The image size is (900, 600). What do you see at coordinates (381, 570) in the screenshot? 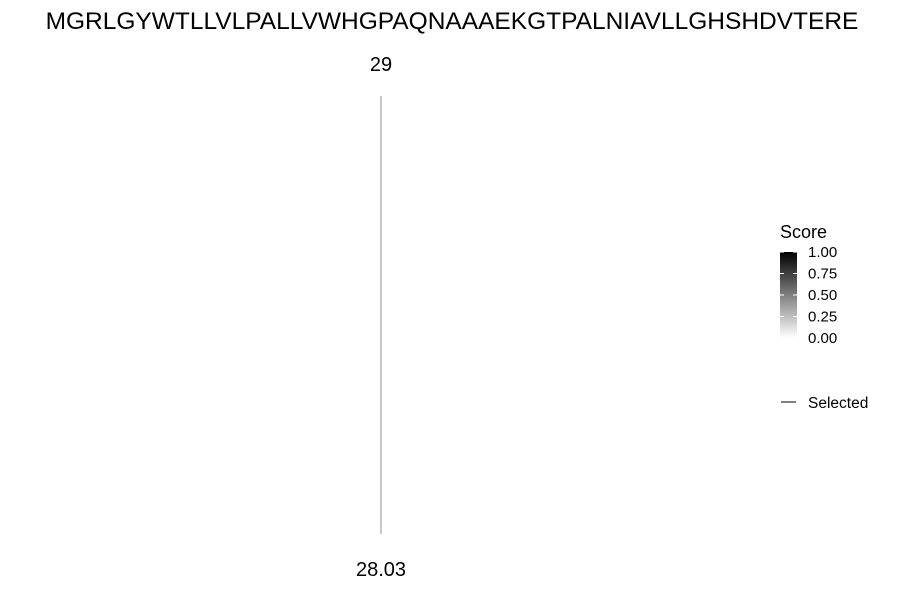
I see `bottom-position-label: 28.03` at bounding box center [381, 570].